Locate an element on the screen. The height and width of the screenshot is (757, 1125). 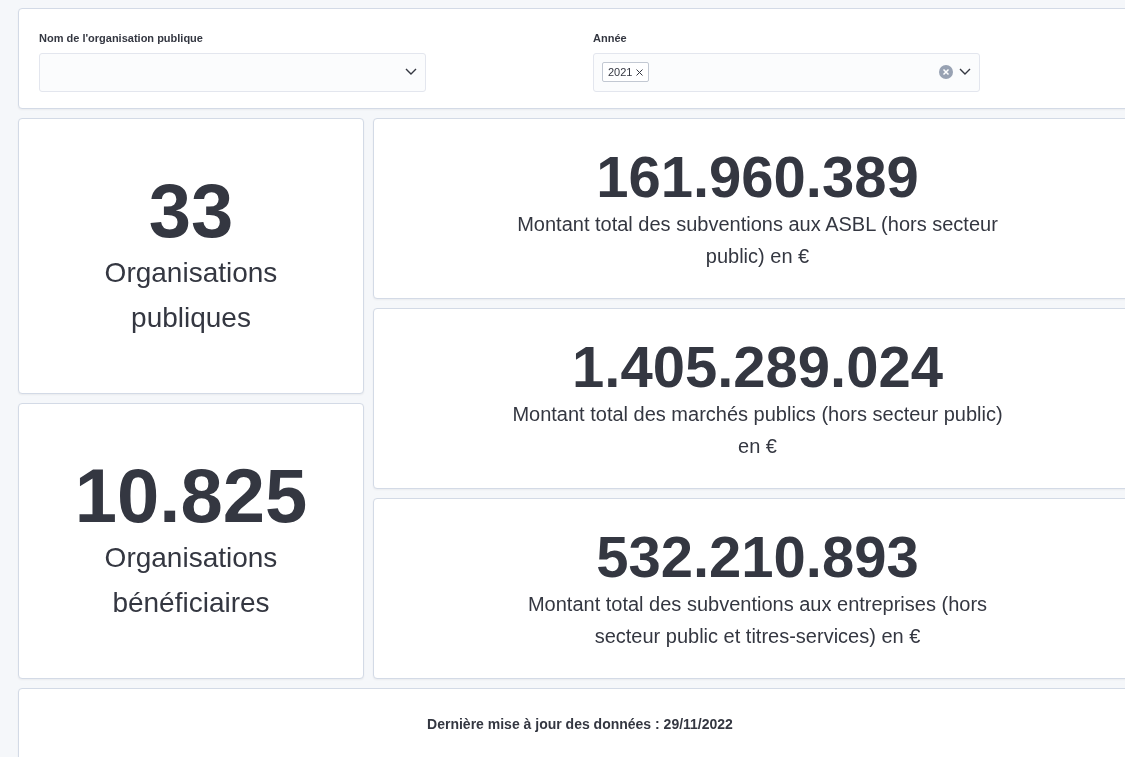
field-label: Année is located at coordinates (610, 38).